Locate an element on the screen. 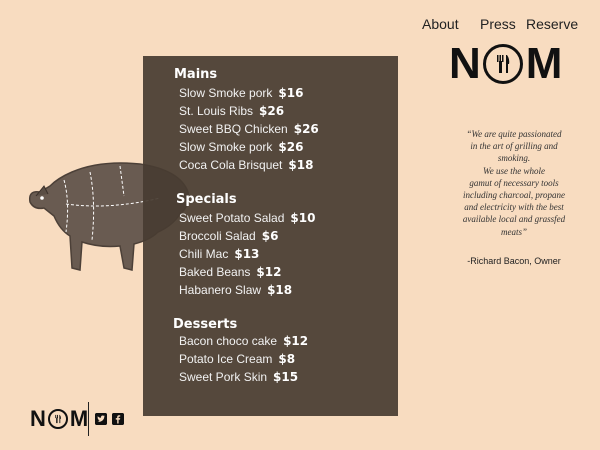 This screenshot has height=450, width=600. quote-line: and electricity with the best is located at coordinates (514, 207).